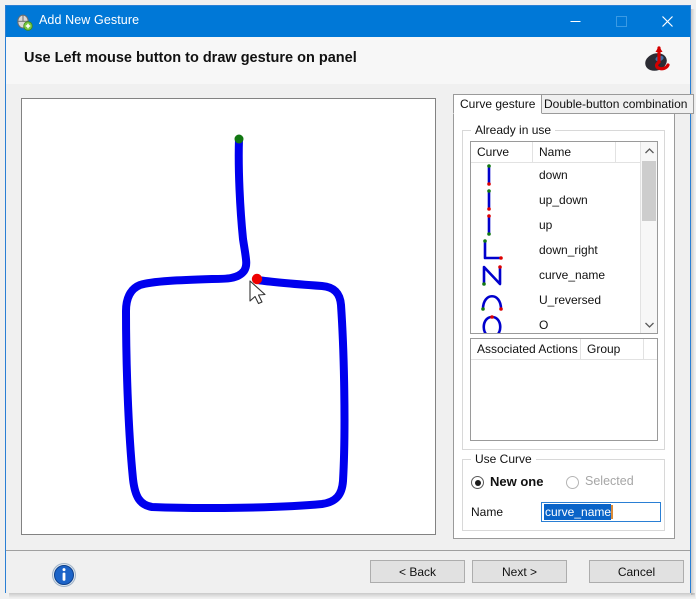  What do you see at coordinates (564, 389) in the screenshot?
I see `associated-actions-listview: Associated Actions Group` at bounding box center [564, 389].